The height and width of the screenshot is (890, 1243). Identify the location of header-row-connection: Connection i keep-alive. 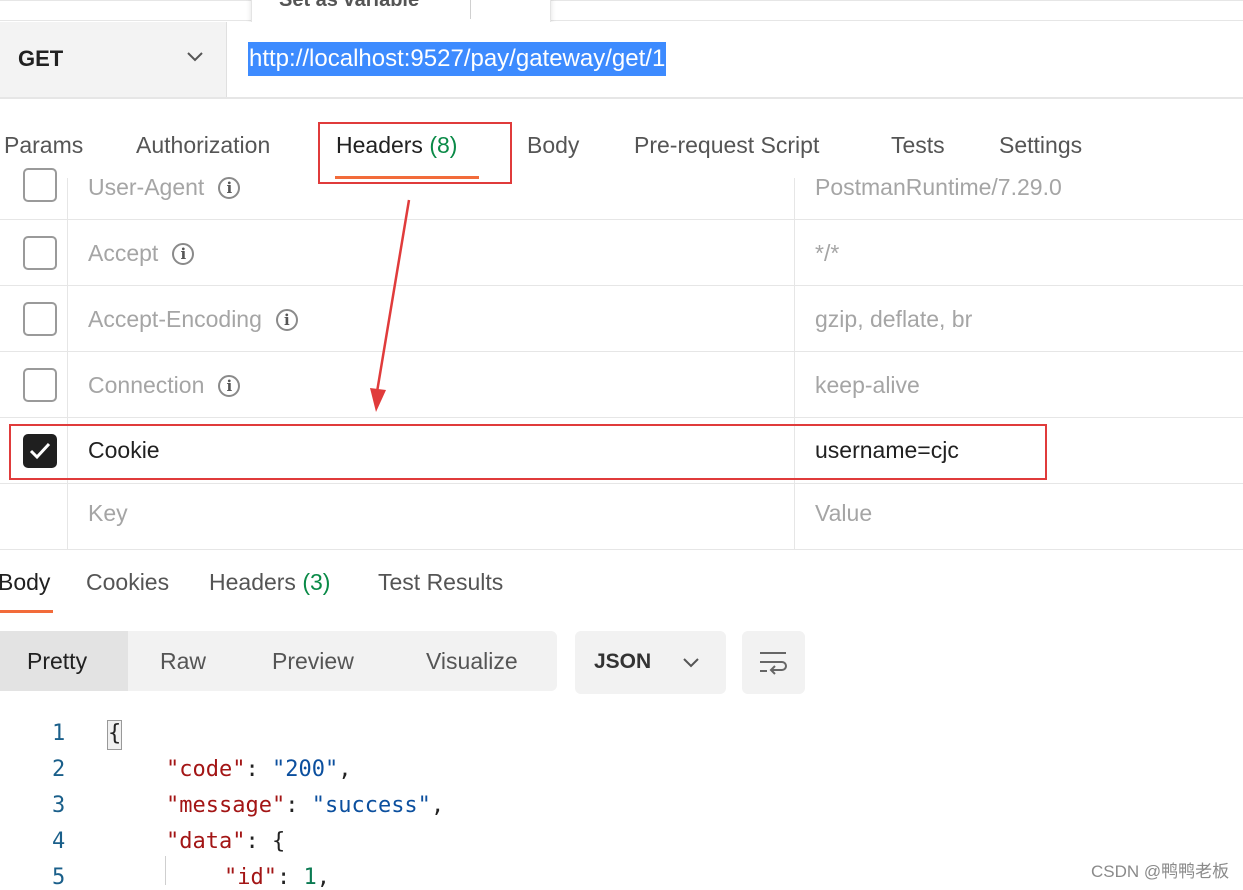
(621, 385).